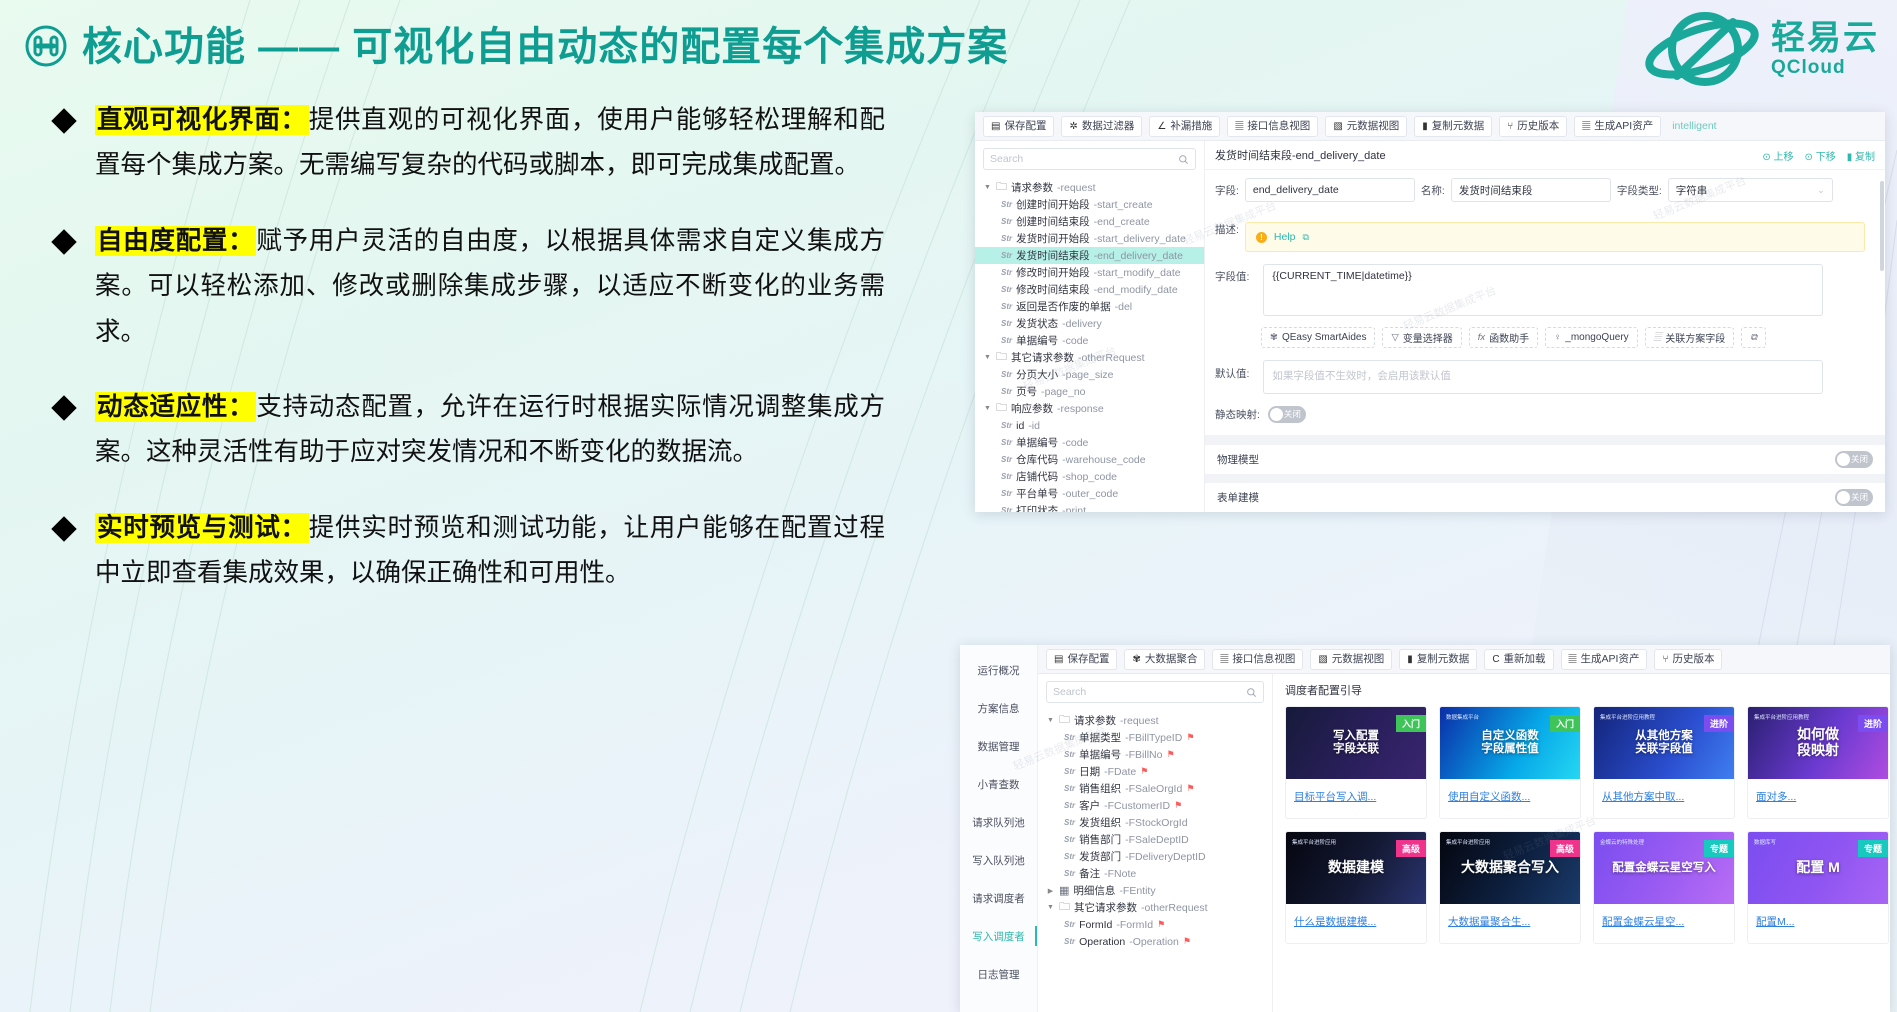  Describe the element at coordinates (1089, 374) in the screenshot. I see `tree-node: Str 分页大小 -page_size` at that location.